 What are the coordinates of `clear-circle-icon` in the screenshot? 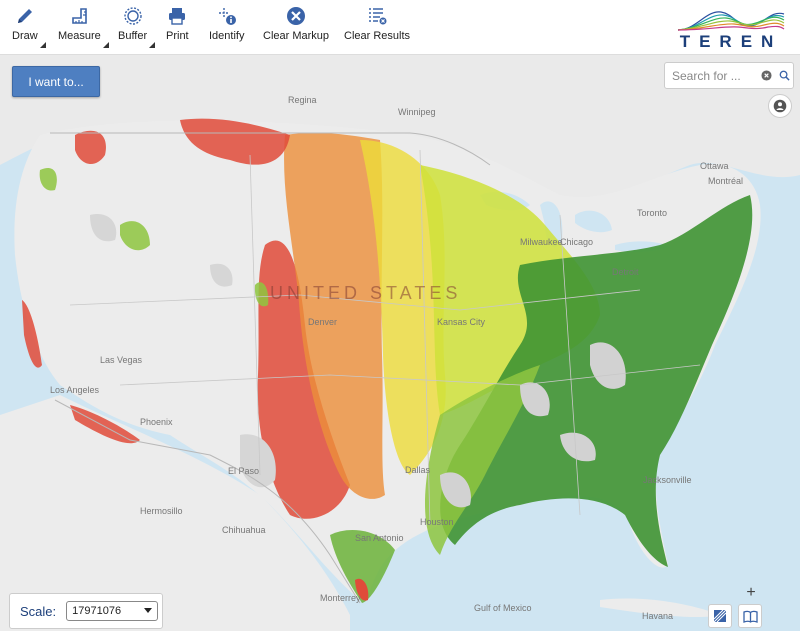 It's located at (296, 16).